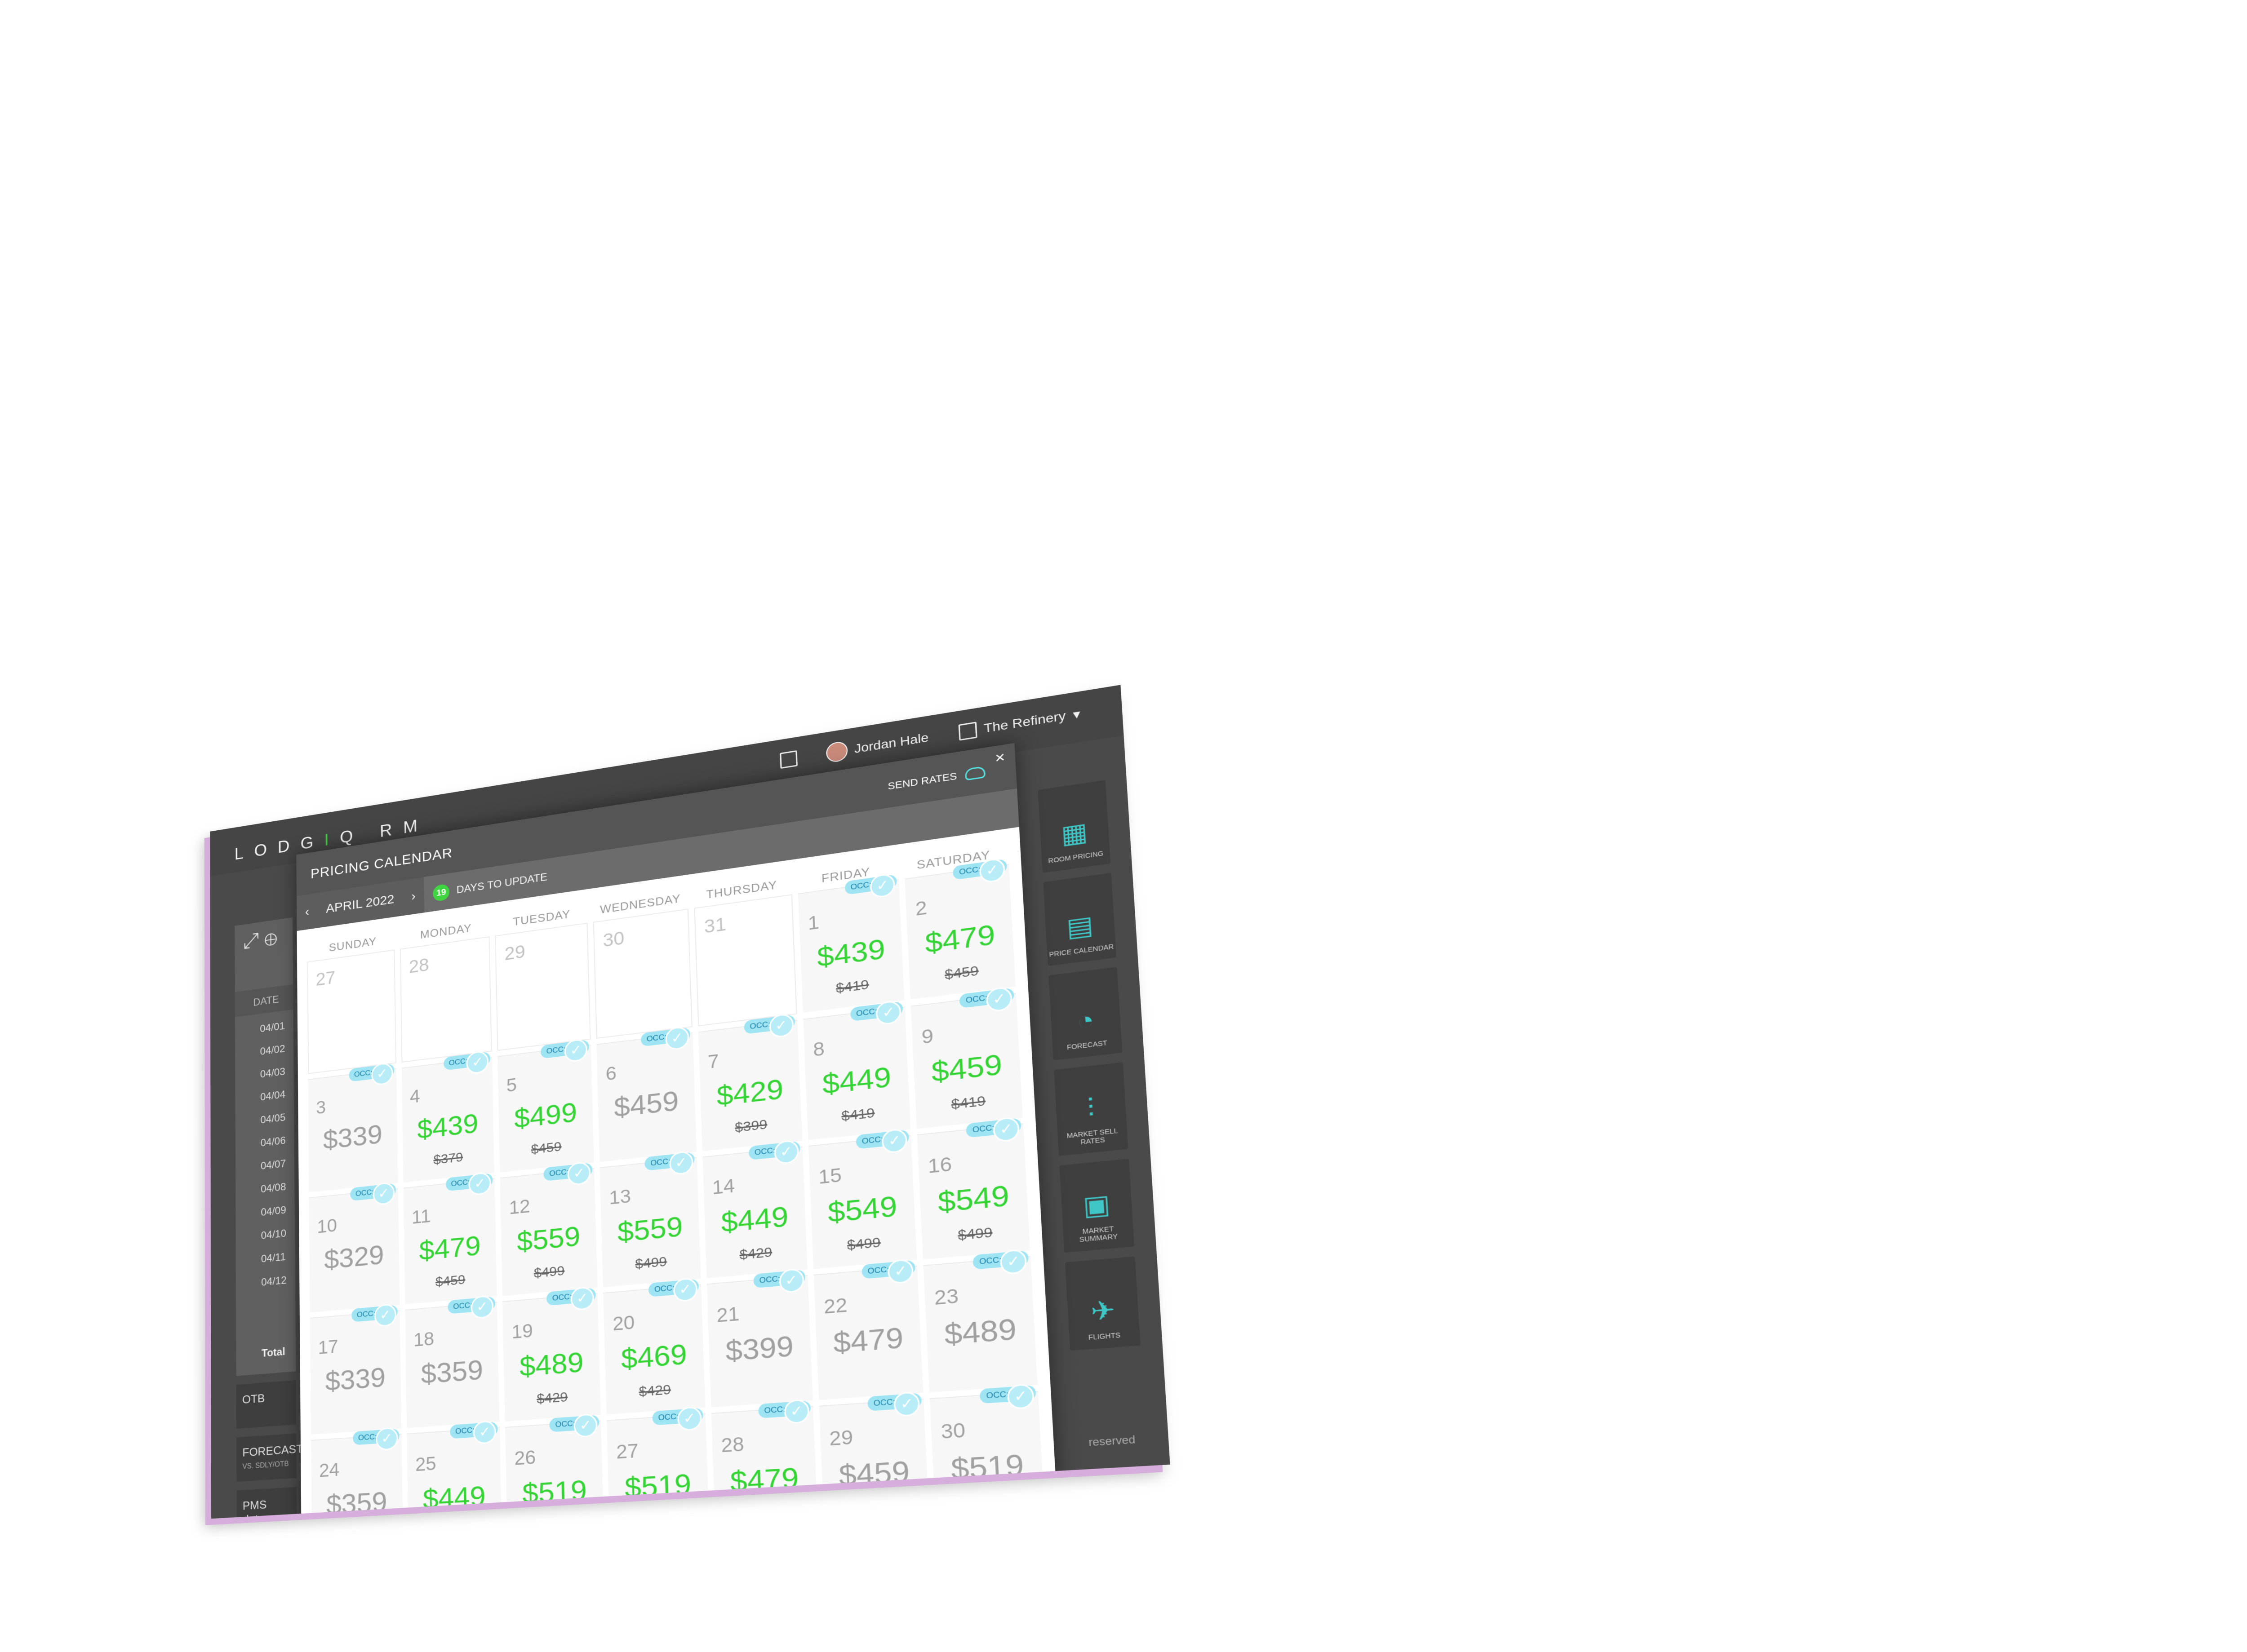  I want to click on calendar-day-cell: 29OCC: 40%✓$459, so click(875, 1455).